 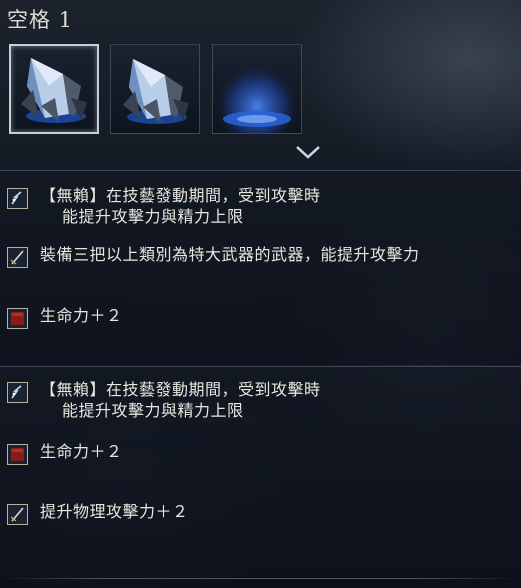 I want to click on slot-1-crystal, so click(x=54, y=89).